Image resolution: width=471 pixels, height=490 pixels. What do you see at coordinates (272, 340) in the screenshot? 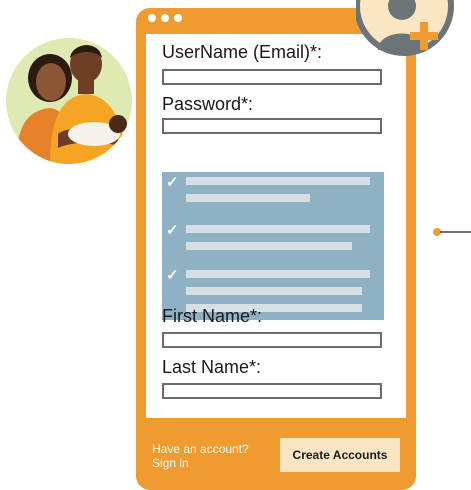
I see `first-name-field` at bounding box center [272, 340].